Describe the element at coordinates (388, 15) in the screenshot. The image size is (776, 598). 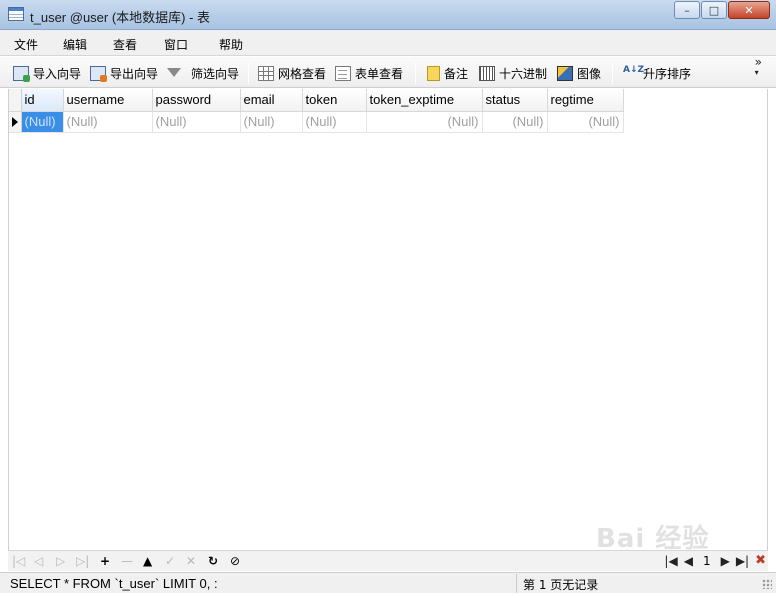
I see `title-bar: t_user @user (本地数据库) - 表 – □ ✕` at that location.